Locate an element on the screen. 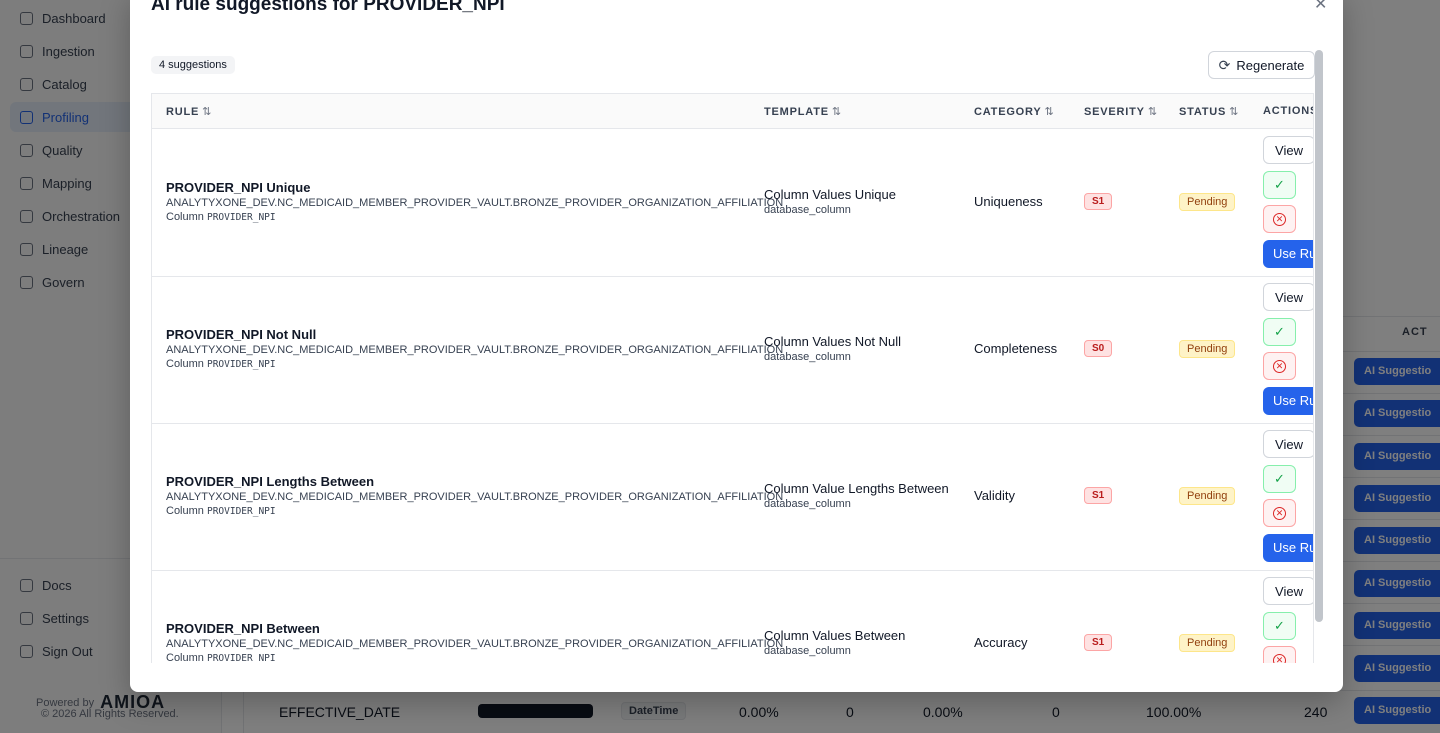 Image resolution: width=1440 pixels, height=733 pixels. header-label: RULE is located at coordinates (183, 112).